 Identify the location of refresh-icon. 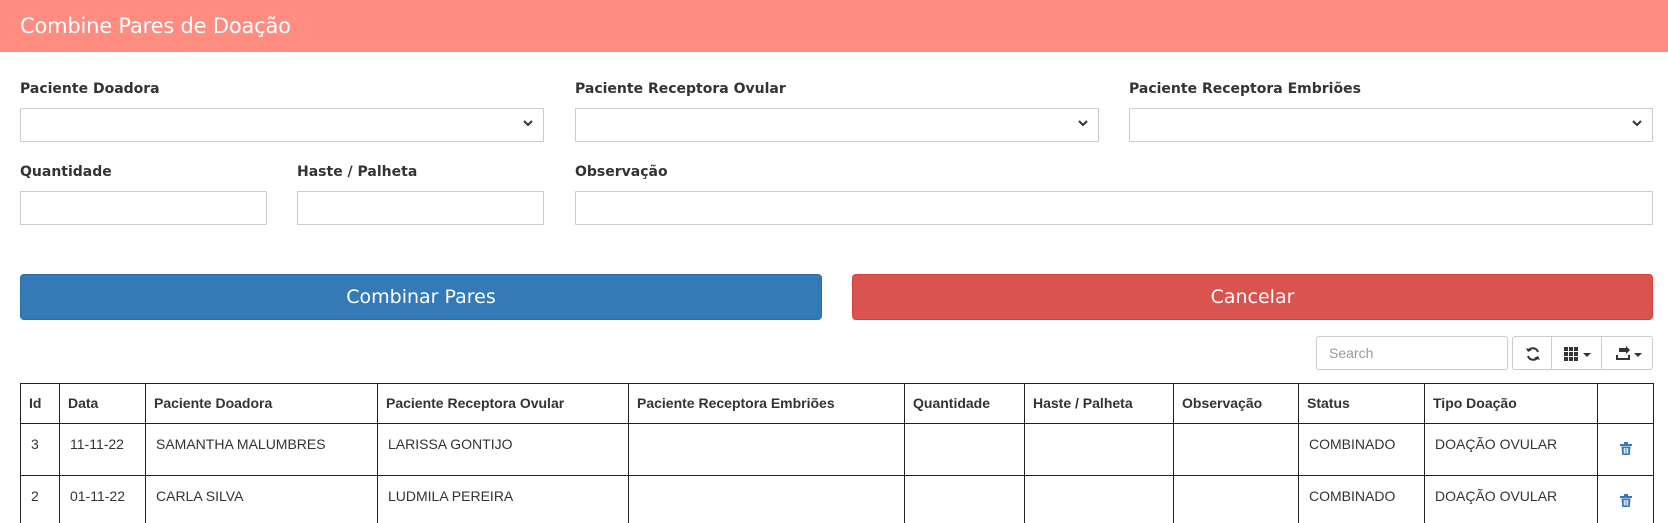
(1533, 354).